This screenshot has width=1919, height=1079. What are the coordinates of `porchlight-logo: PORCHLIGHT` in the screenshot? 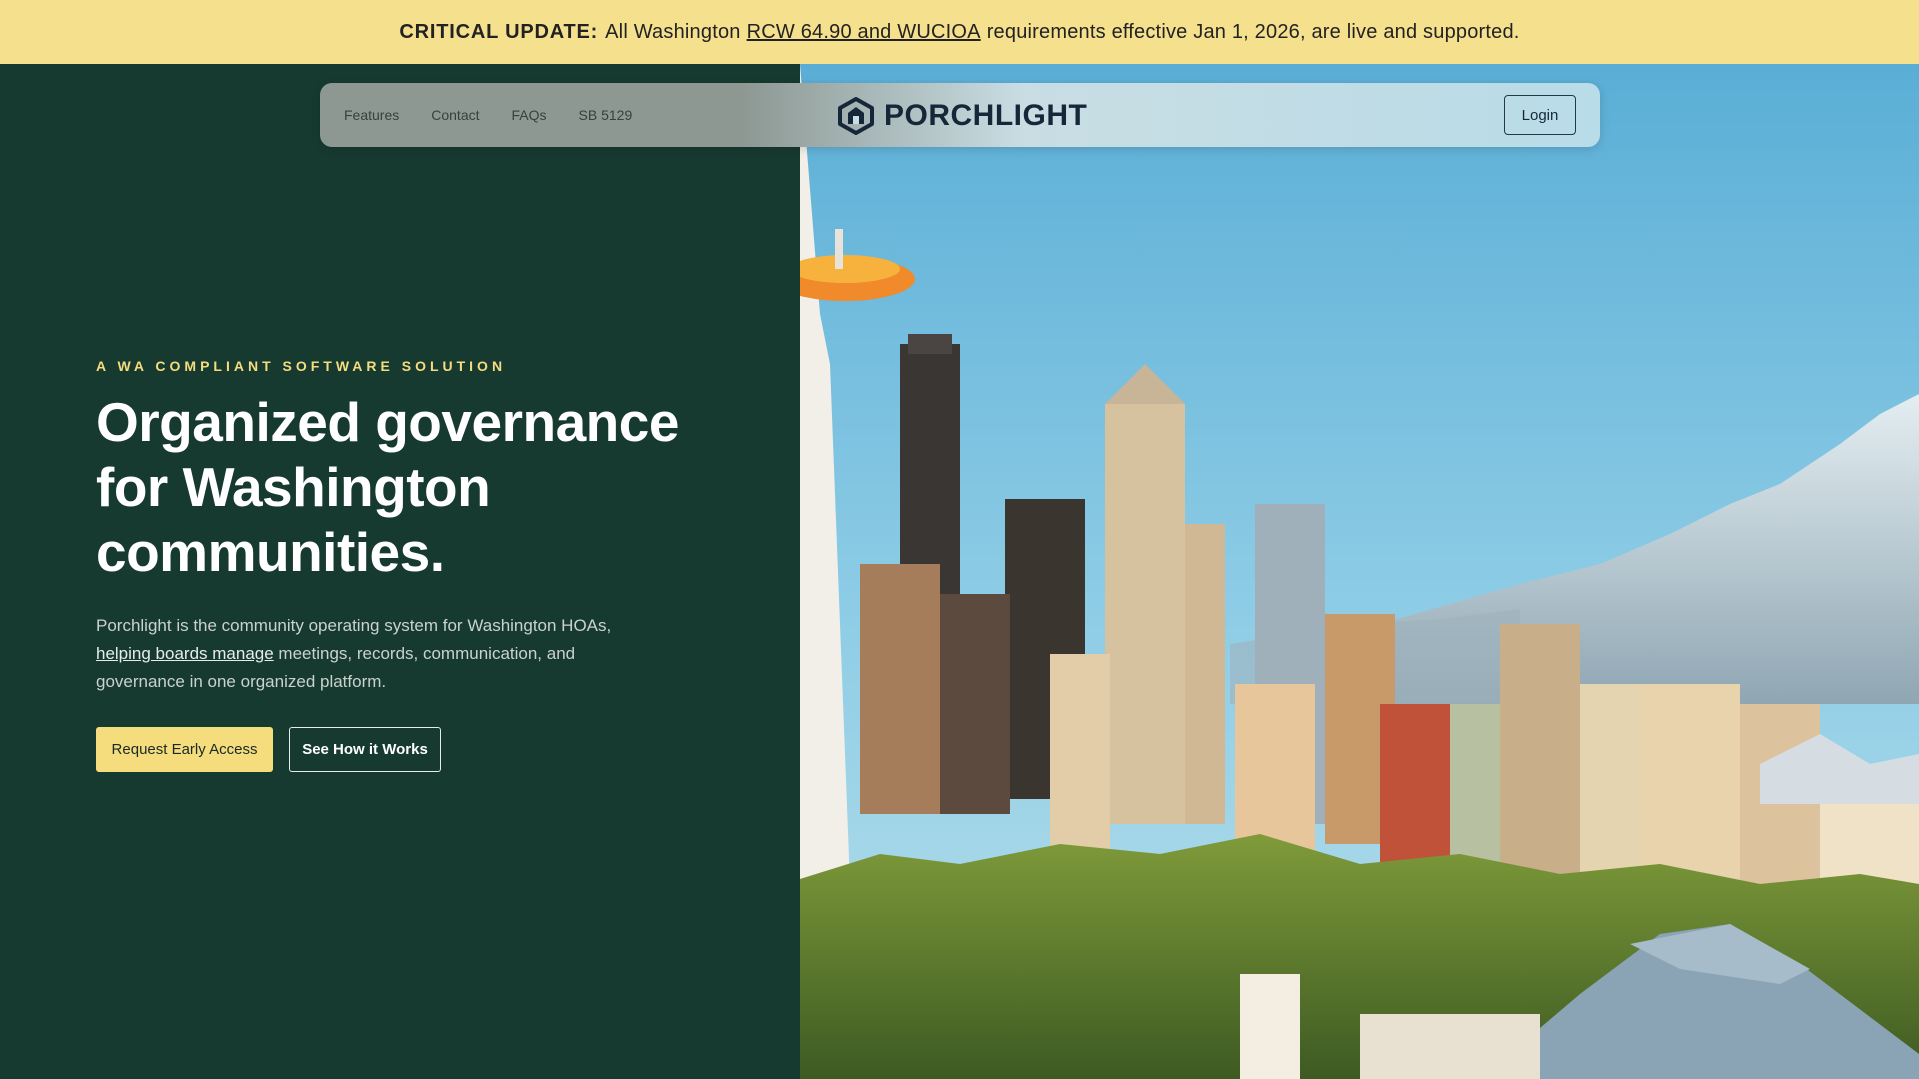 It's located at (961, 116).